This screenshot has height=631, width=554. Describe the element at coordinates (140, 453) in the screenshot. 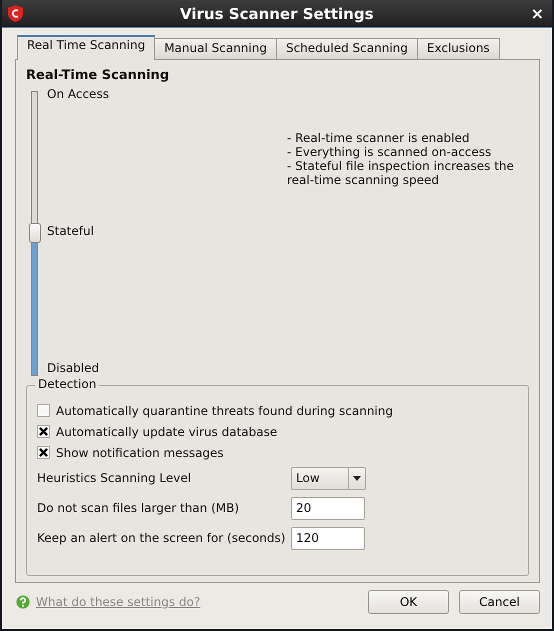

I see `checkbox-label: Show notification messages` at that location.